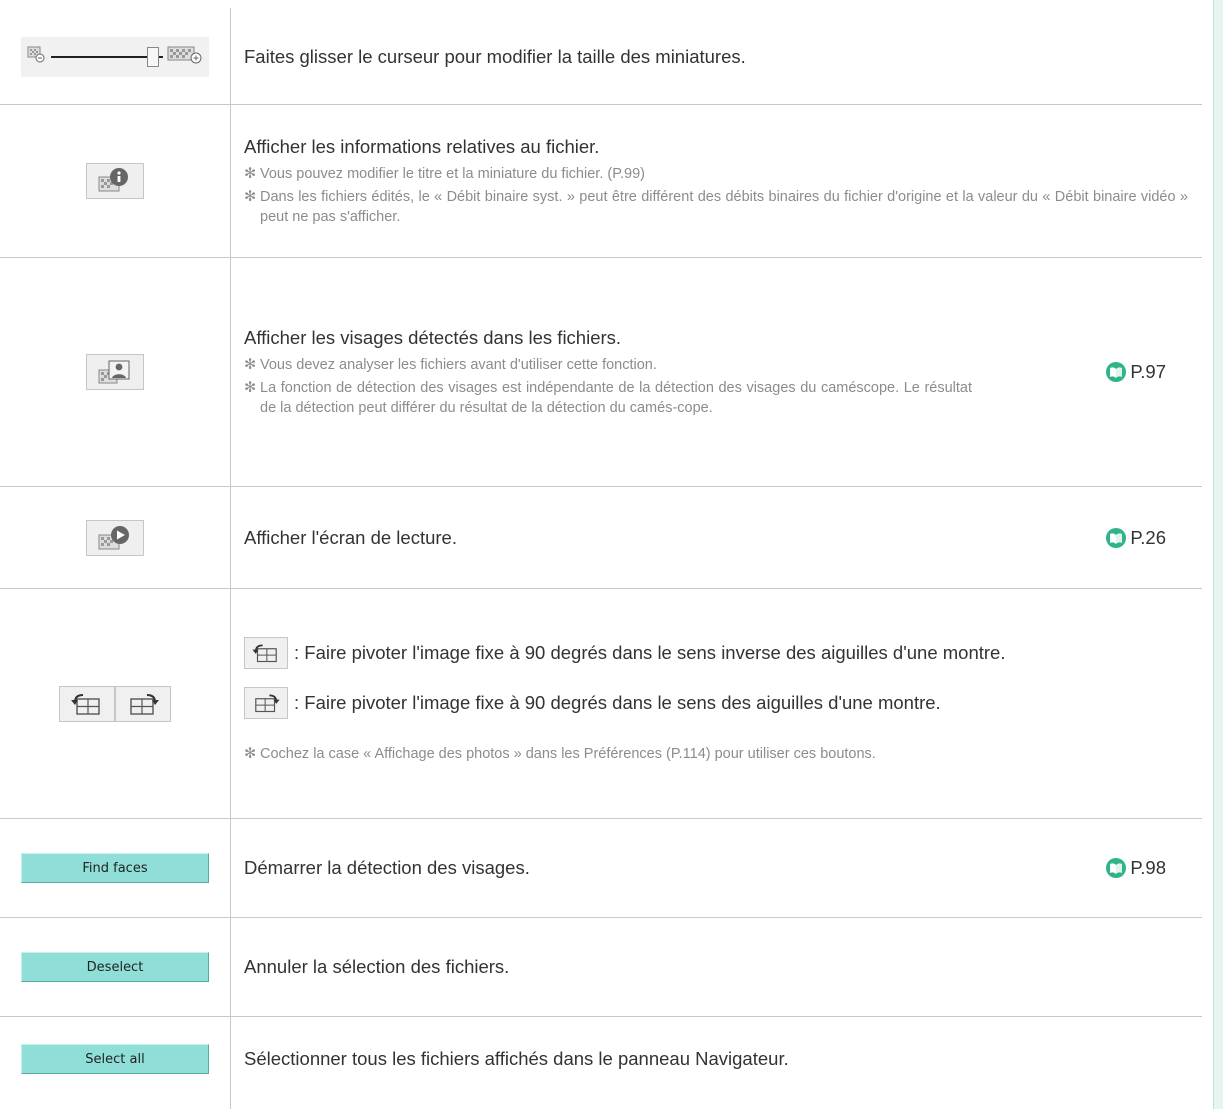  I want to click on file-info-icon, so click(115, 181).